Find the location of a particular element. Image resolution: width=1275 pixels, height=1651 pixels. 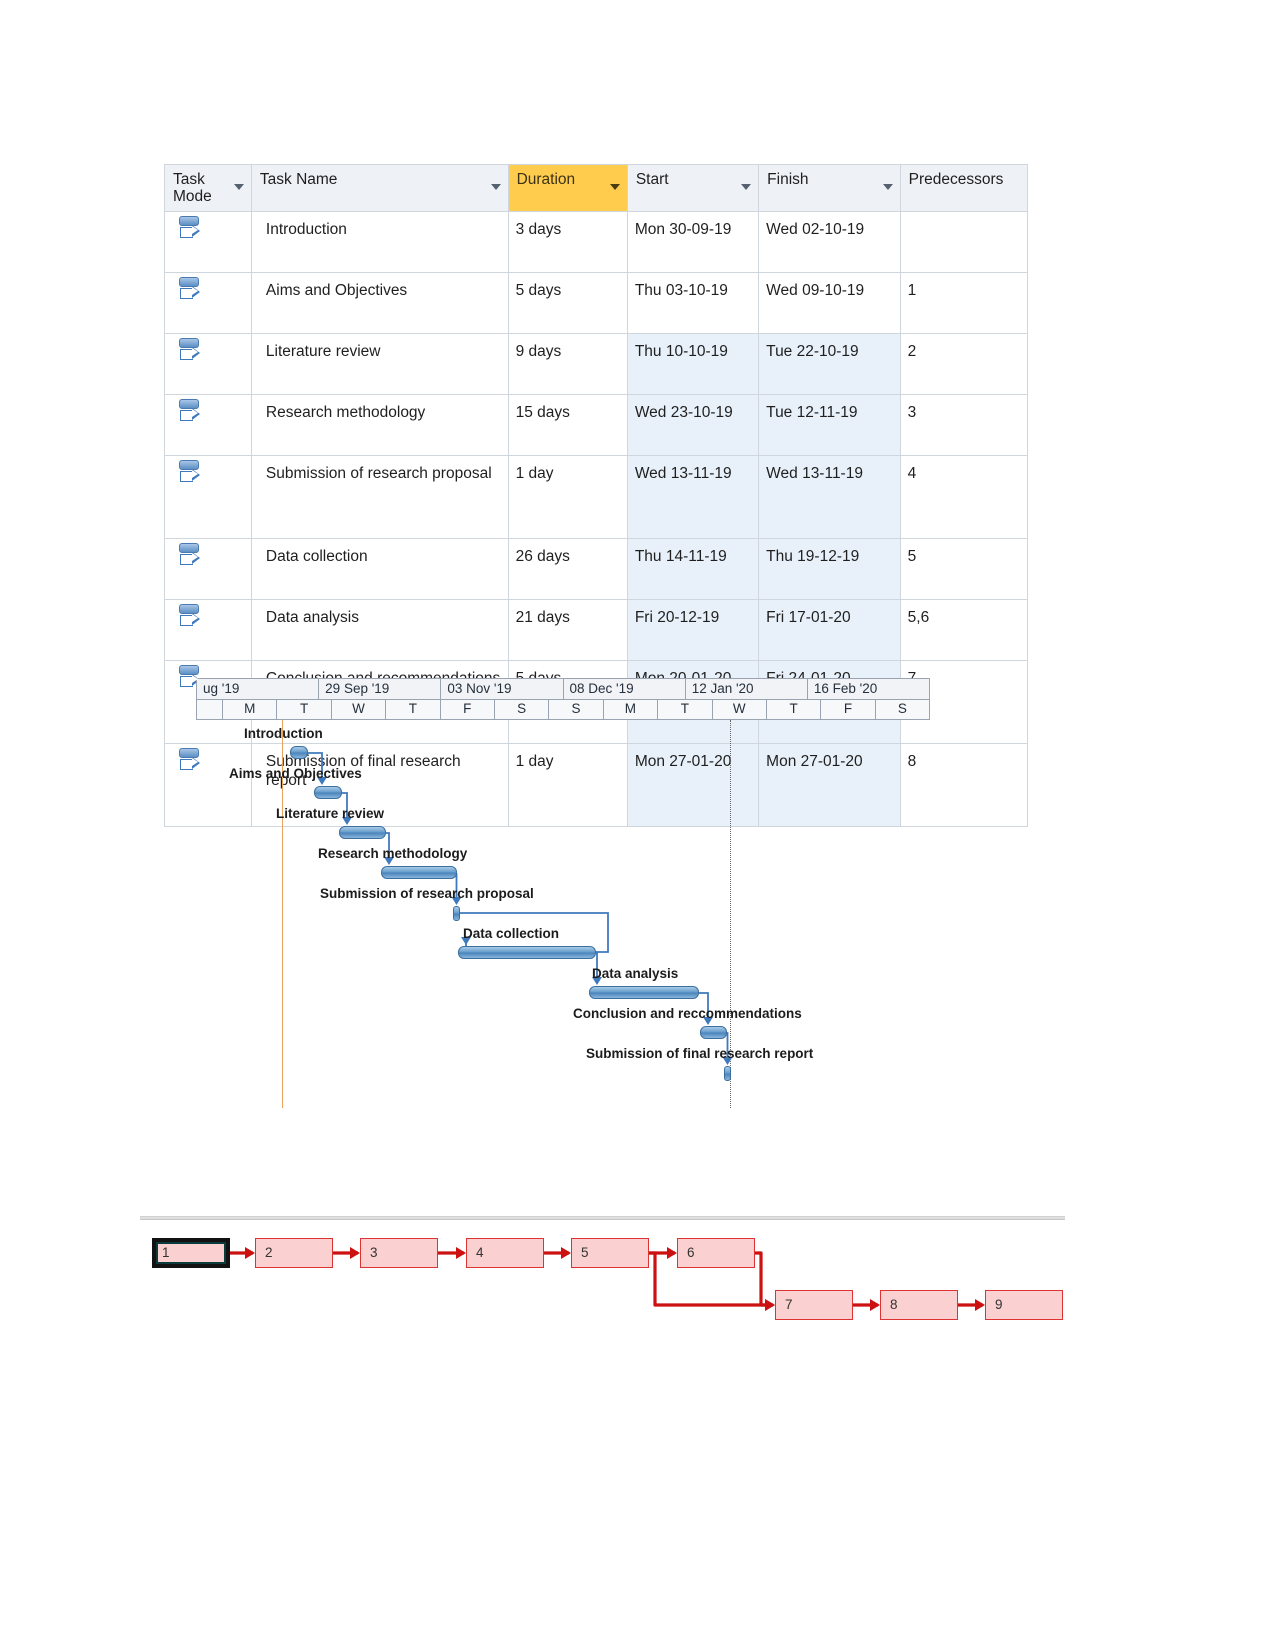

task-predecessors-cell: 2 is located at coordinates (964, 364).